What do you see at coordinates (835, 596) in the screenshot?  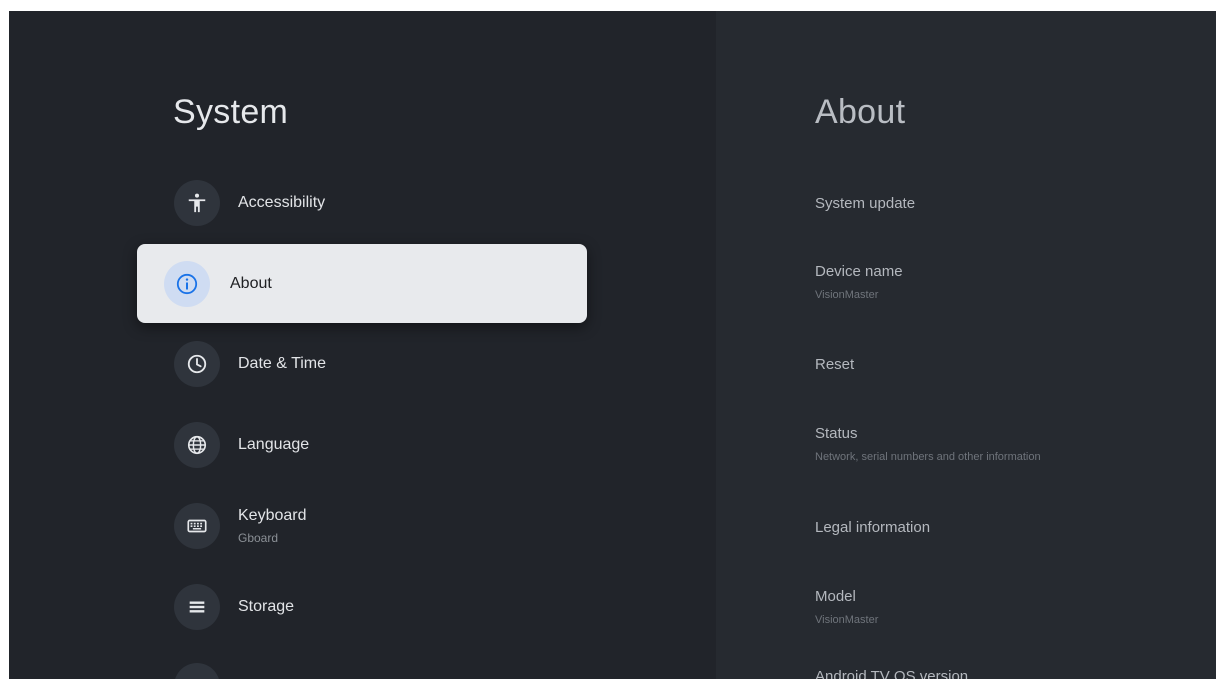 I see `detail-item-label: Model` at bounding box center [835, 596].